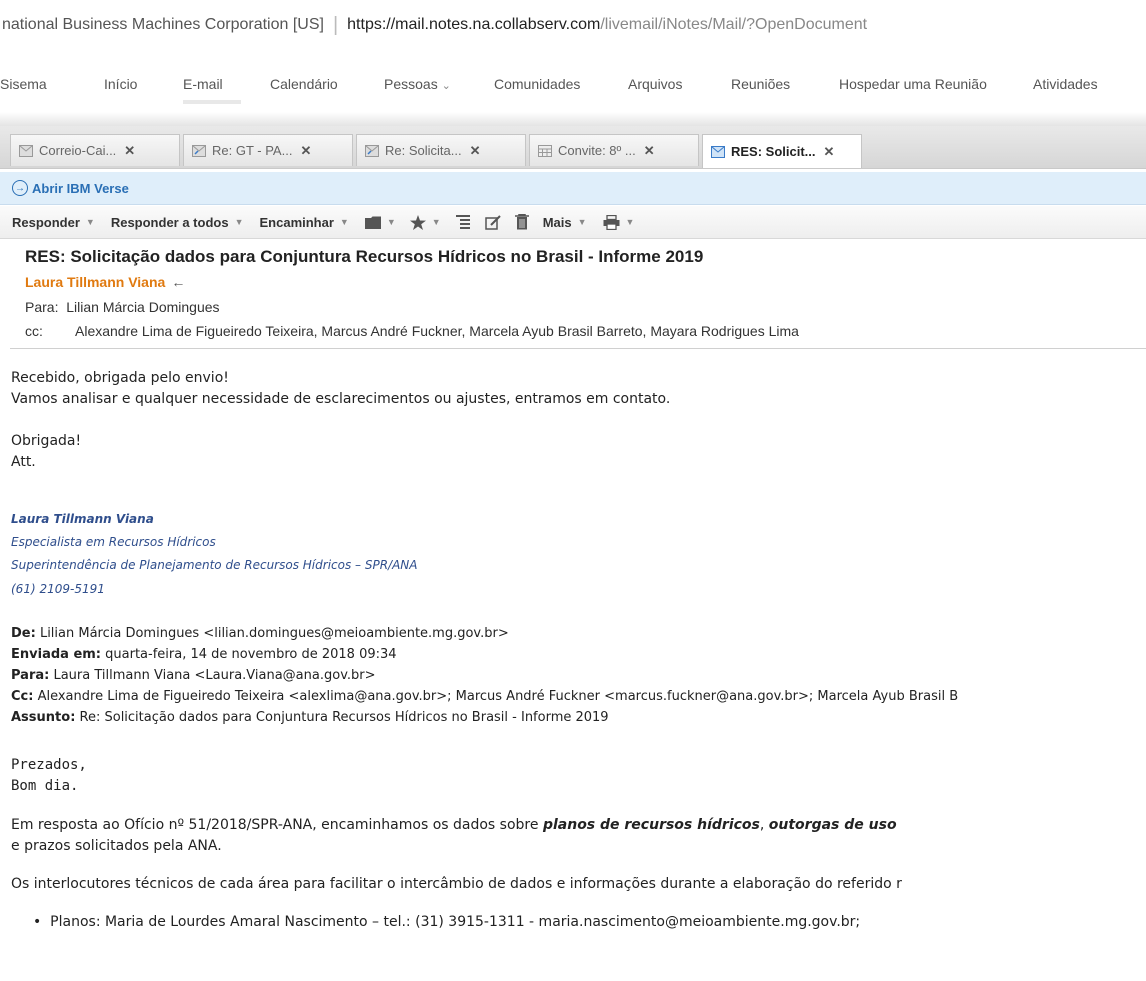 The width and height of the screenshot is (1146, 981). Describe the element at coordinates (116, 846) in the screenshot. I see `quoted-body-line: e prazos solicitados pela ANA.` at that location.